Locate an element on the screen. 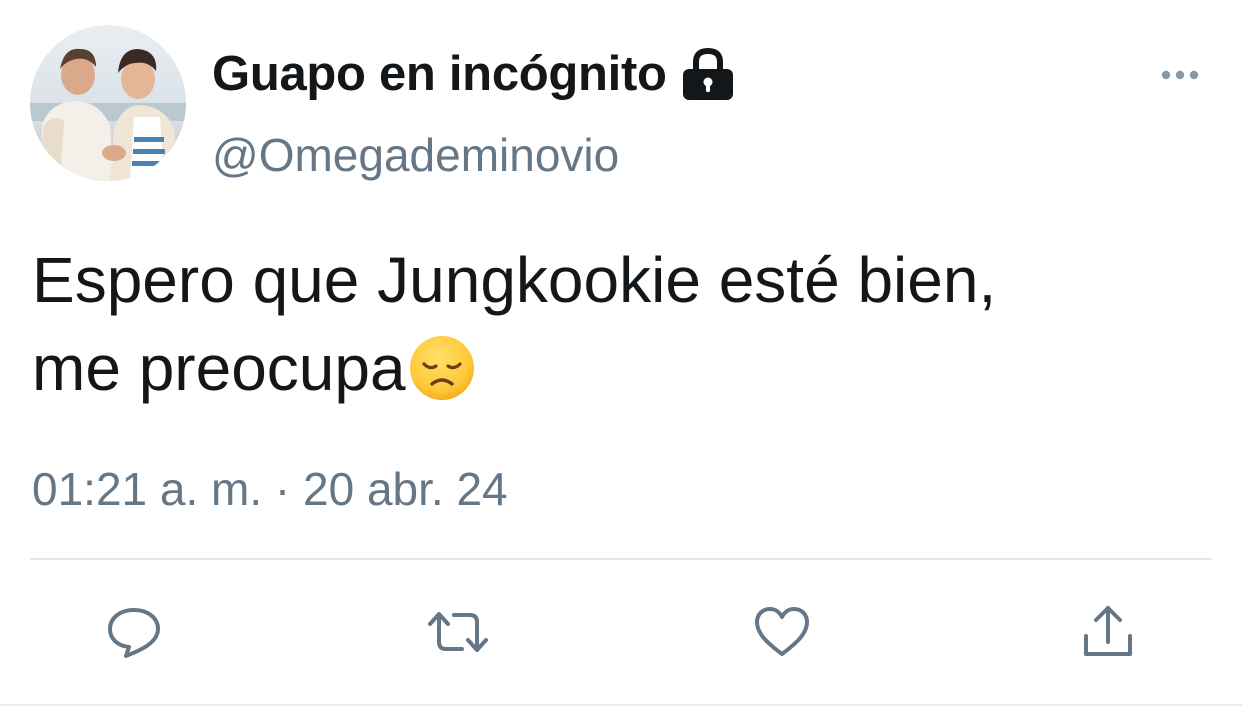 This screenshot has height=723, width=1242. tweet-text-line-2: me preocupa is located at coordinates (627, 374).